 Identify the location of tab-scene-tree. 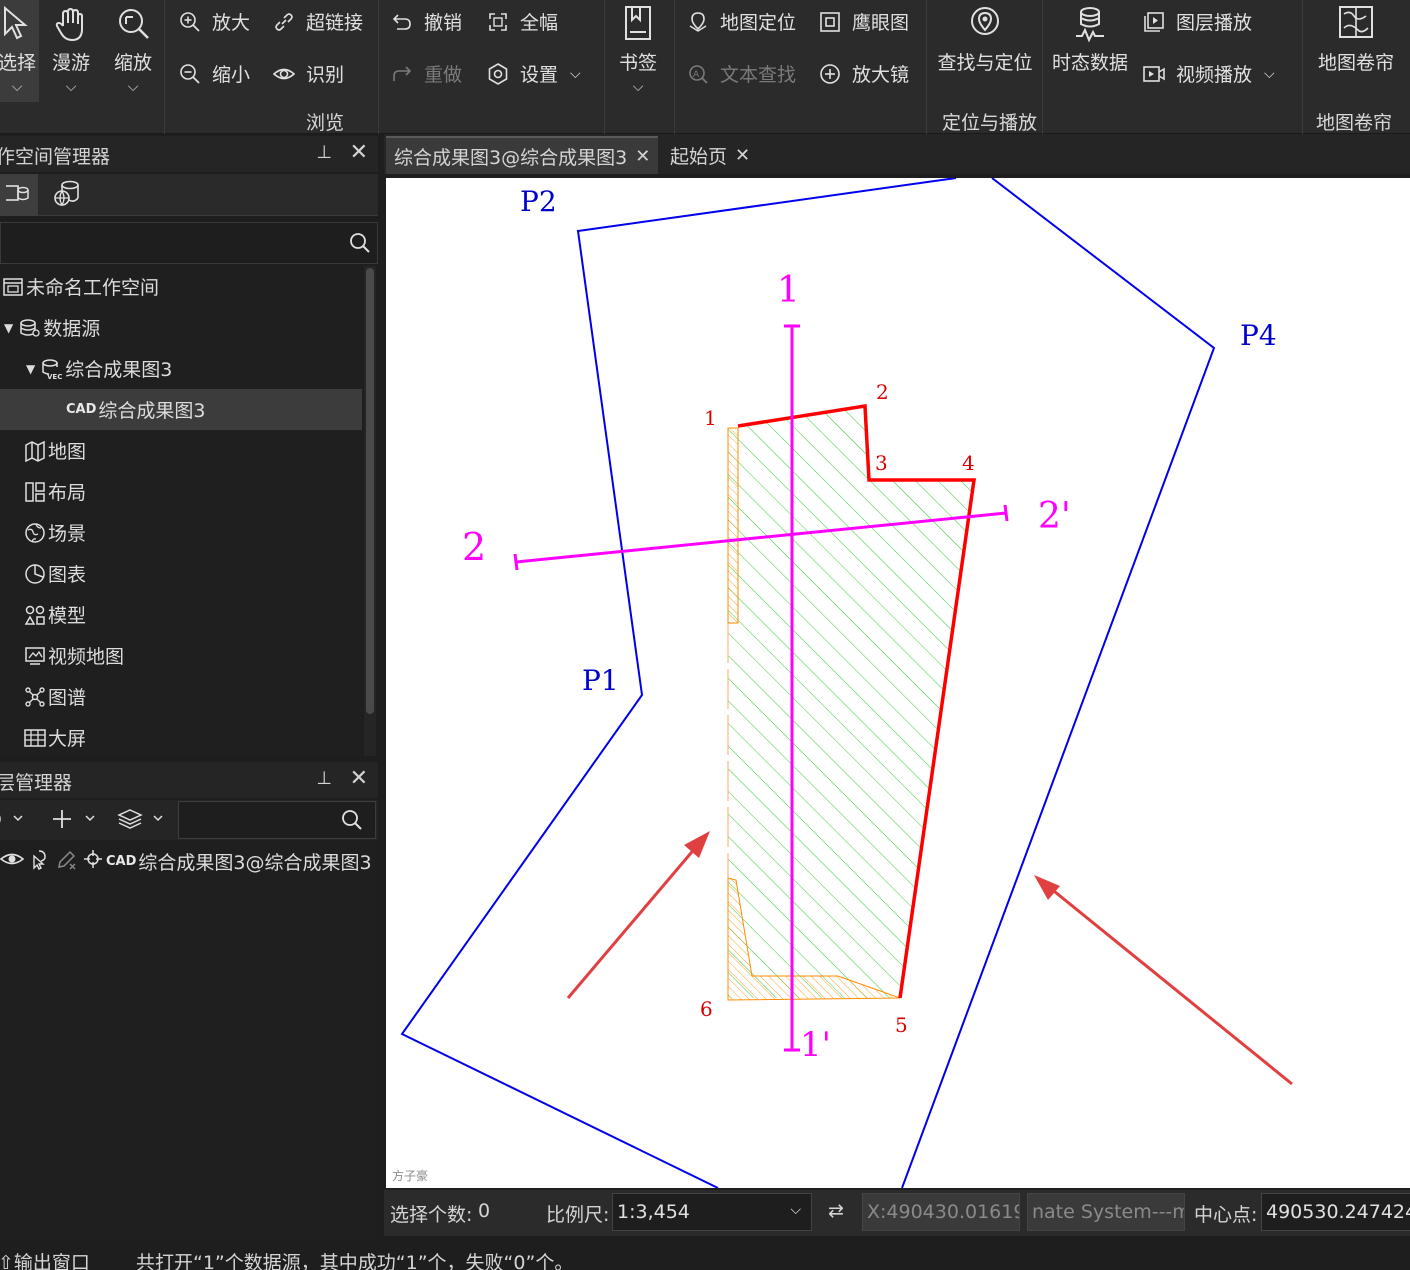
(68, 195).